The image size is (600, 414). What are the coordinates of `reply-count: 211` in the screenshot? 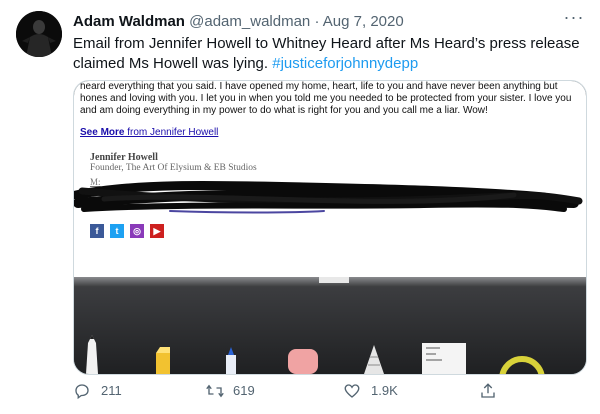 It's located at (111, 390).